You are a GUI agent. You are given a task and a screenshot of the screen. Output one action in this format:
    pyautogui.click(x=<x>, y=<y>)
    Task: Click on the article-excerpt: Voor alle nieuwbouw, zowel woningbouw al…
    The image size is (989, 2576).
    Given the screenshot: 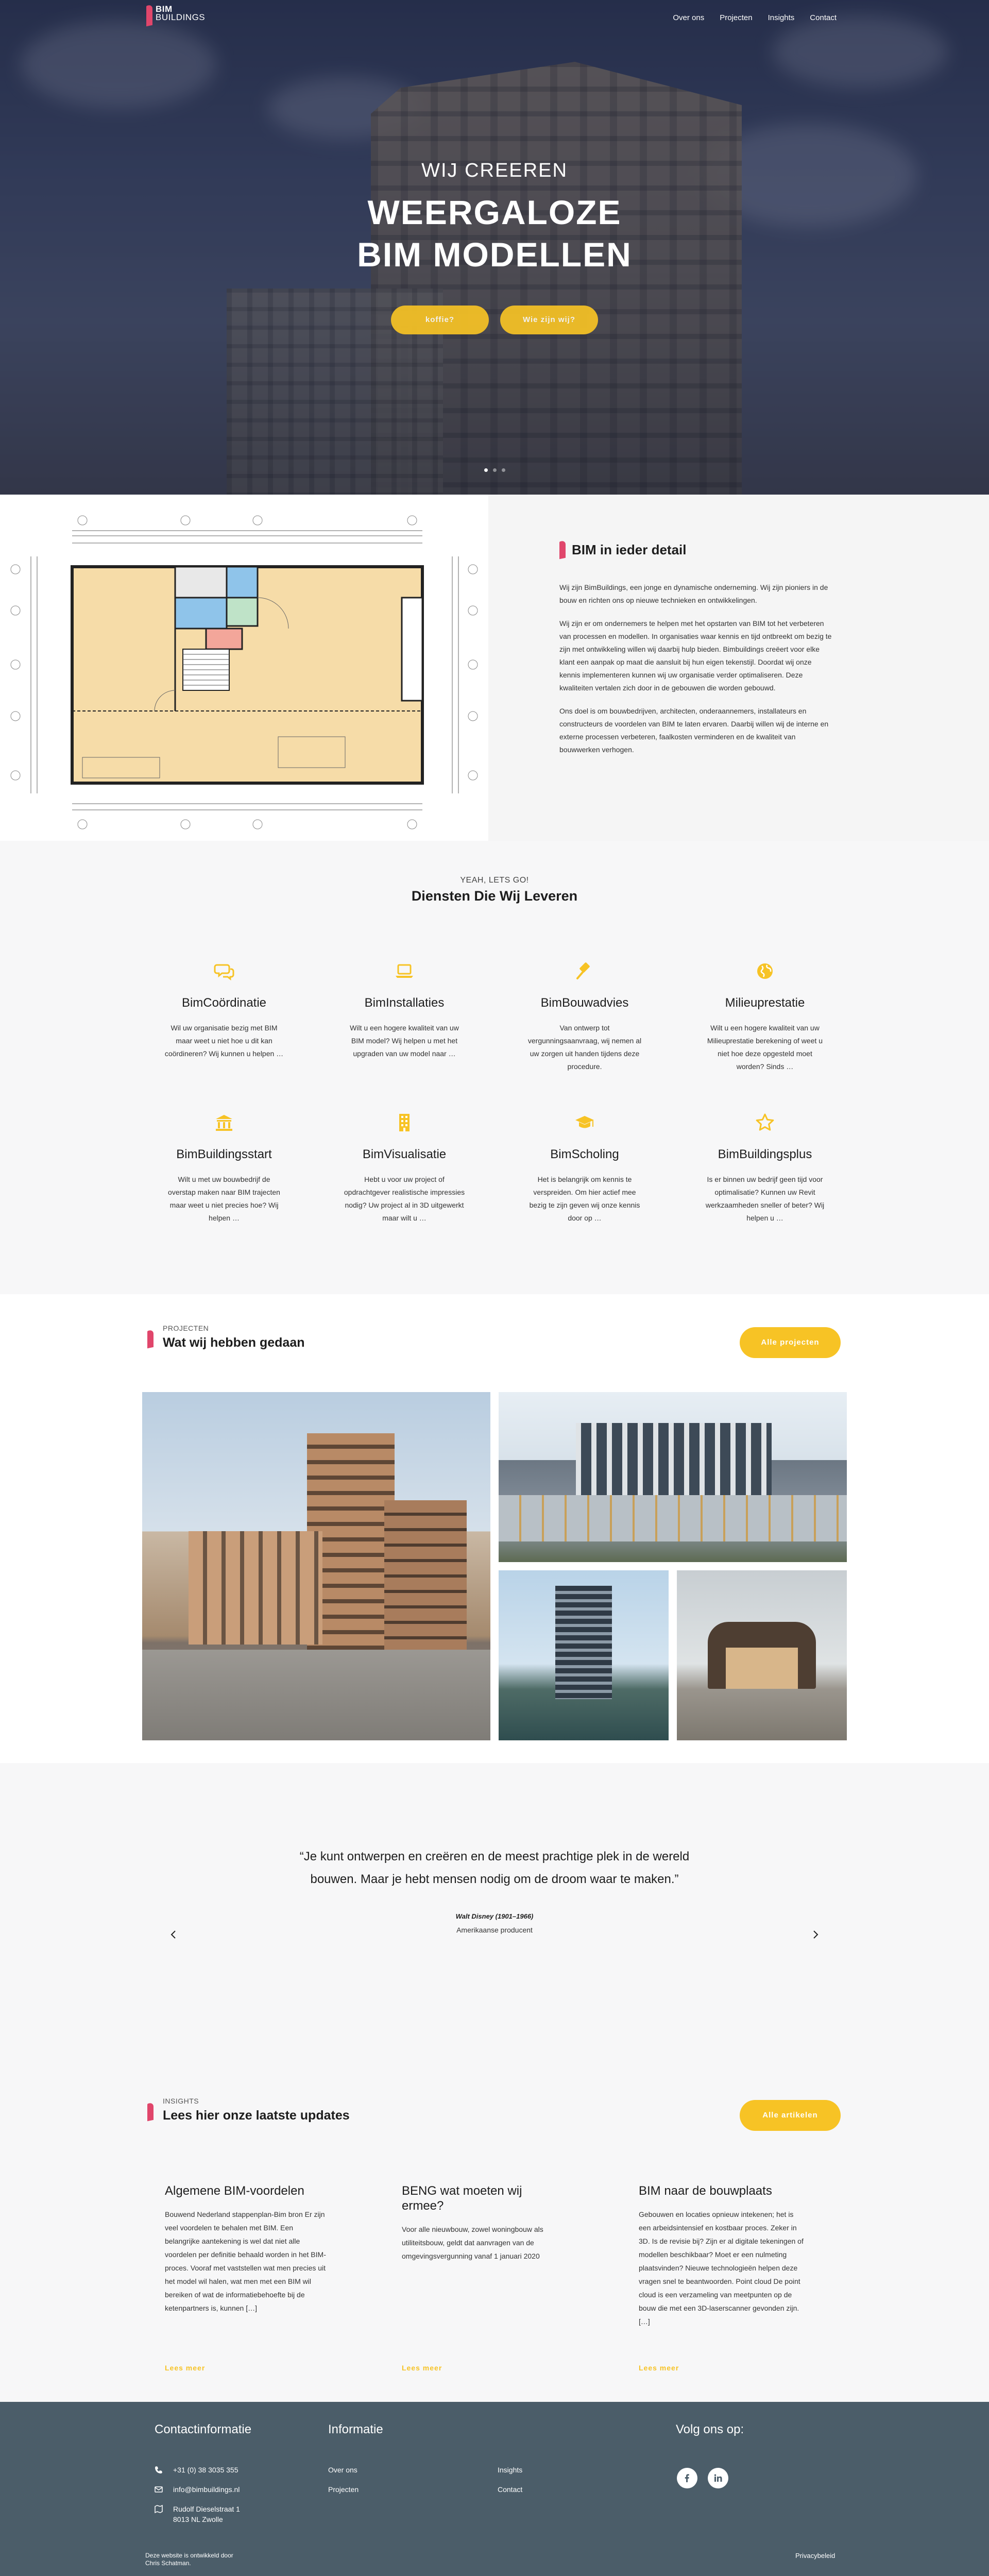 What is the action you would take?
    pyautogui.click(x=472, y=2242)
    